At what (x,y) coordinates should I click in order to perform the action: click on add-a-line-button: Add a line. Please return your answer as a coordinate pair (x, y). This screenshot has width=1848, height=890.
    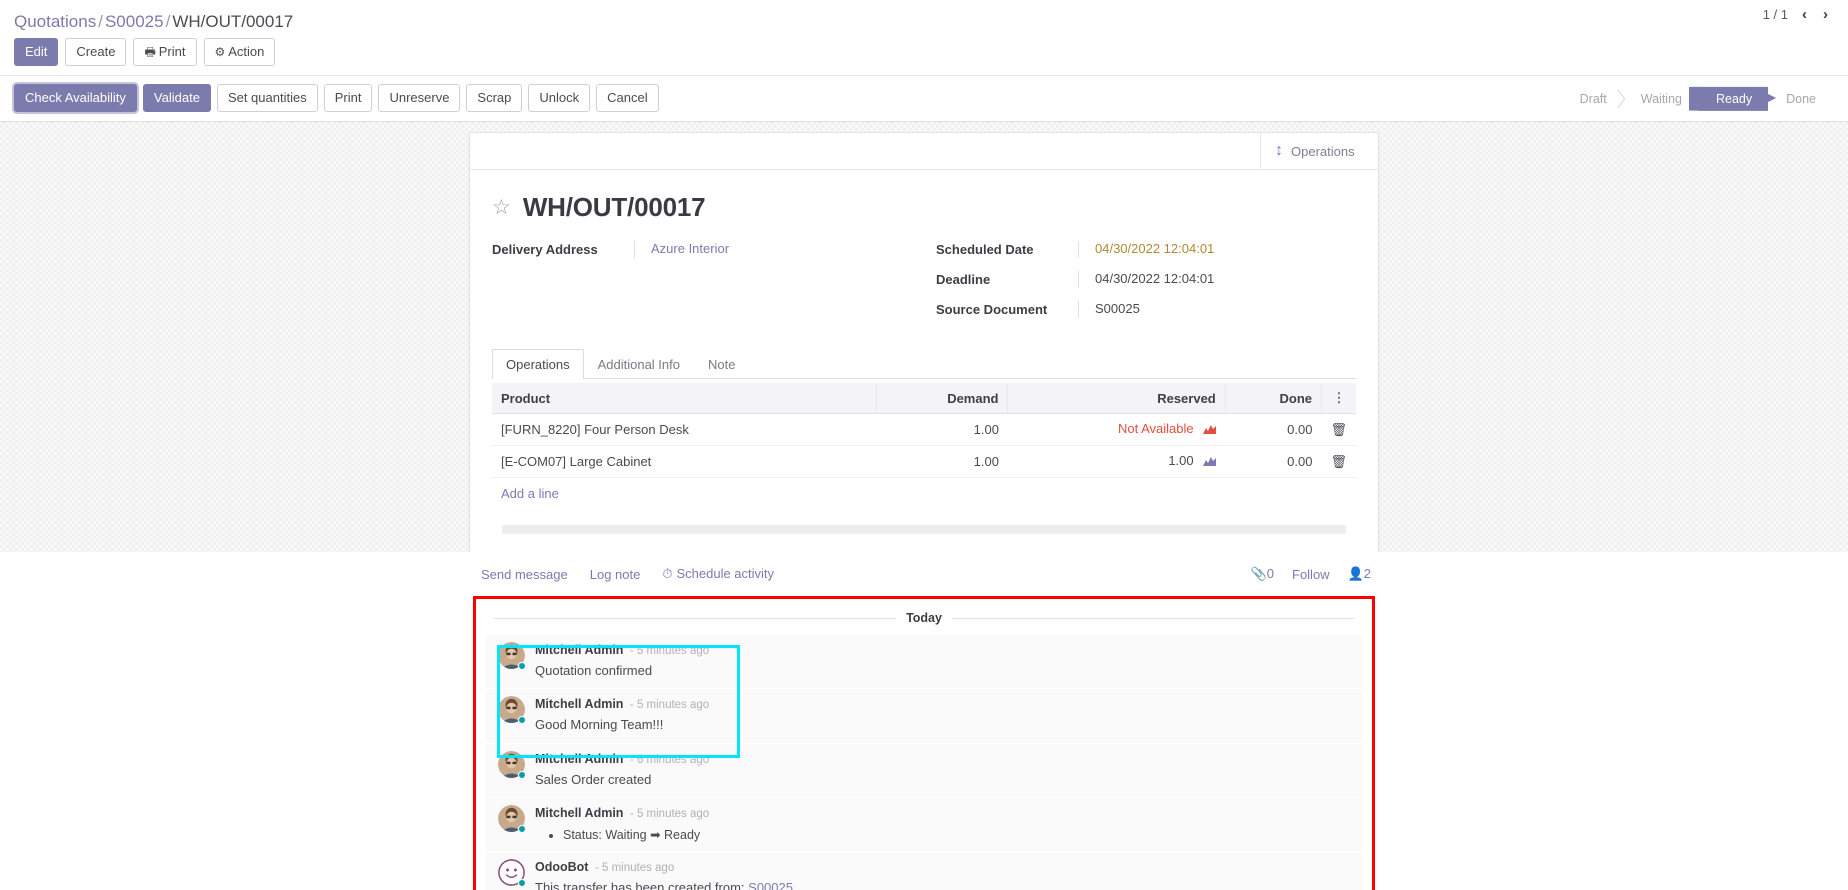
    Looking at the image, I should click on (924, 494).